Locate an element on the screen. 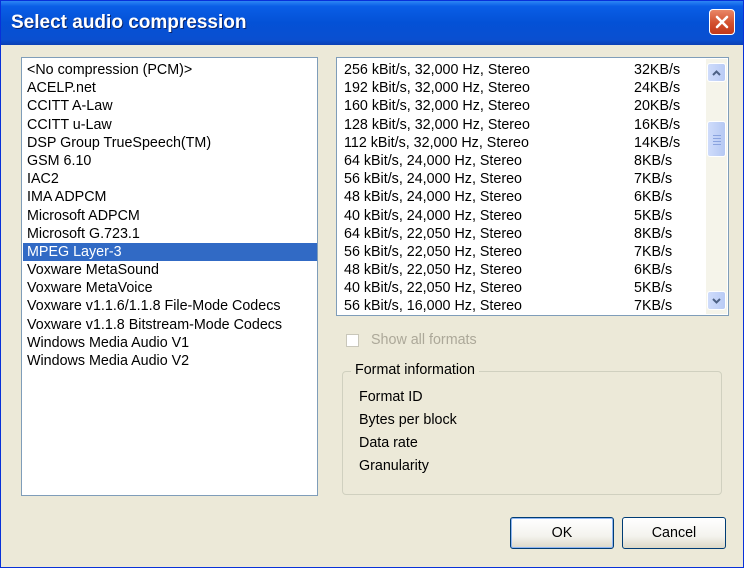 The height and width of the screenshot is (568, 744). data-rate-label: Data rate is located at coordinates (388, 443).